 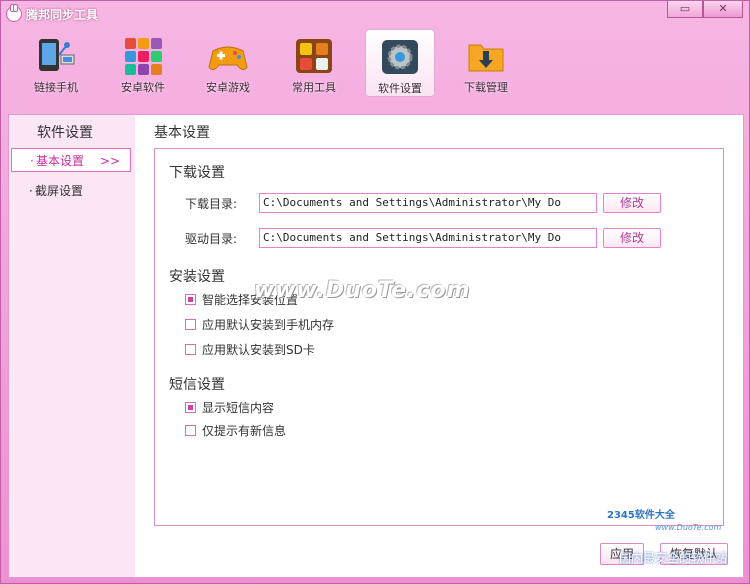 I want to click on install-option-phone-memory: 应用默认安装到手机内存, so click(x=259, y=325).